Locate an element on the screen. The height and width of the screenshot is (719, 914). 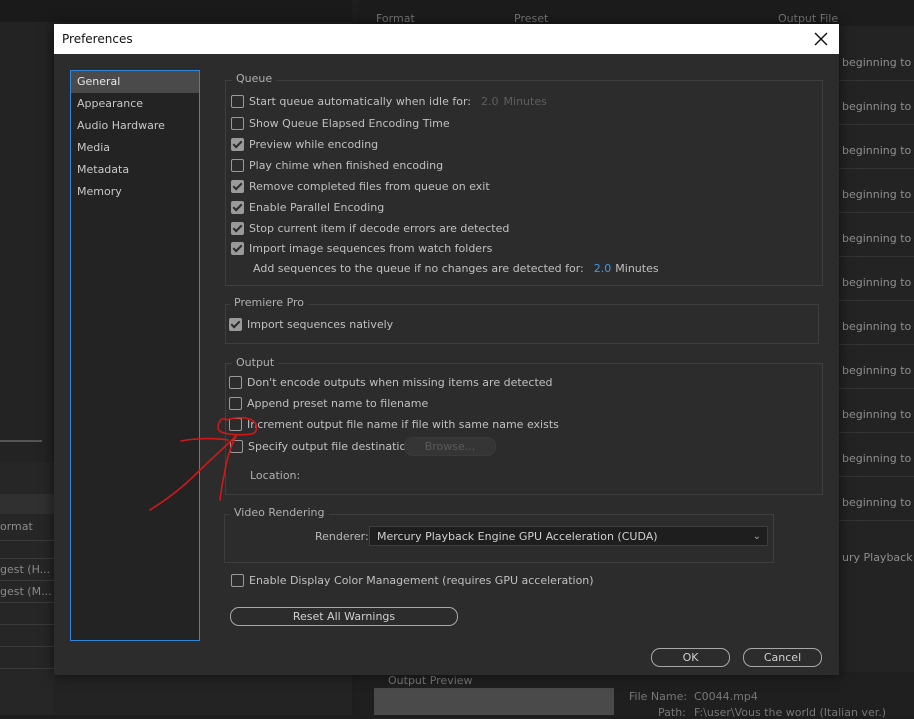
specify-destination-checkbox is located at coordinates (236, 446).